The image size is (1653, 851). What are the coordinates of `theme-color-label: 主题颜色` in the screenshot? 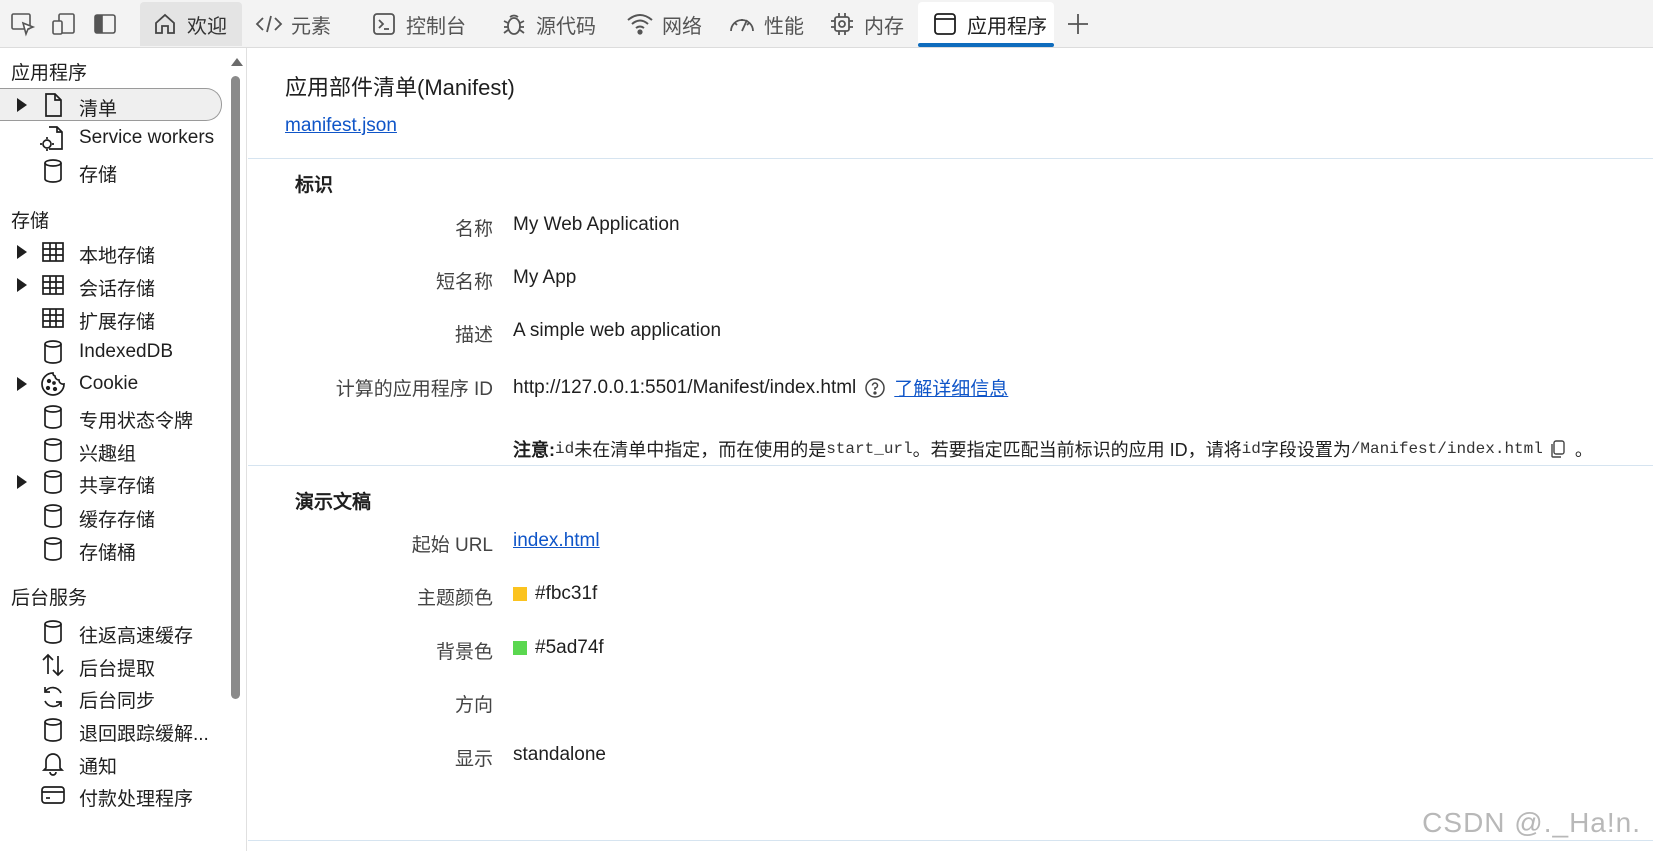 It's located at (454, 598).